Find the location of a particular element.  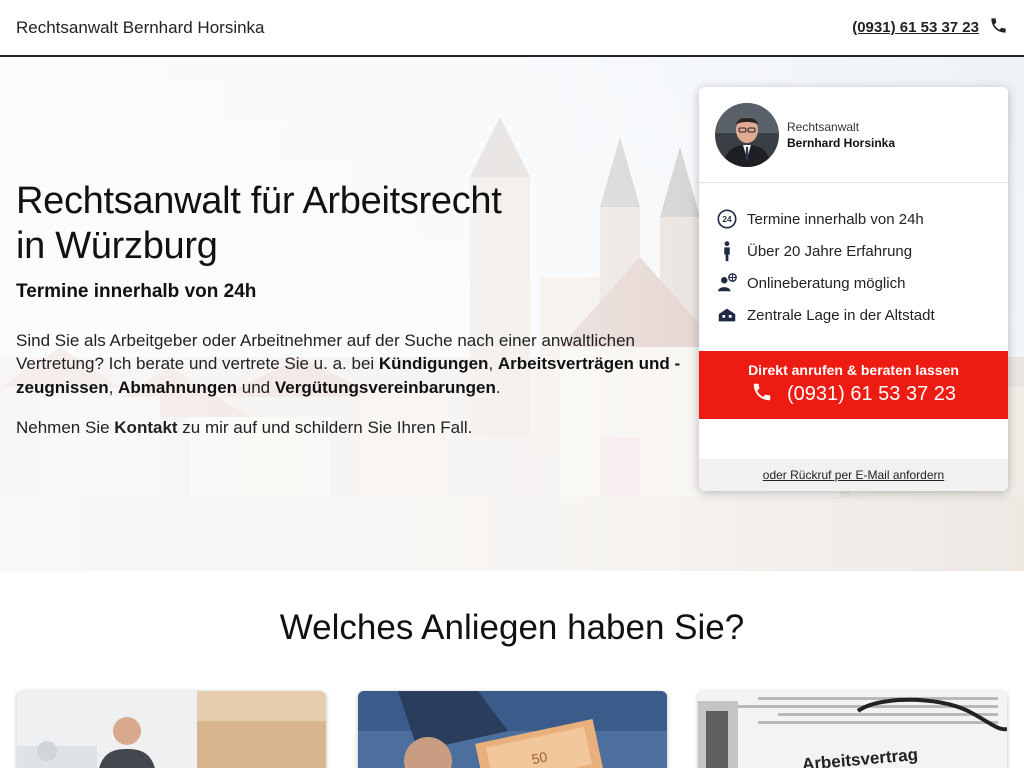

feature-label: Termine innerhalb von 24h is located at coordinates (835, 219).